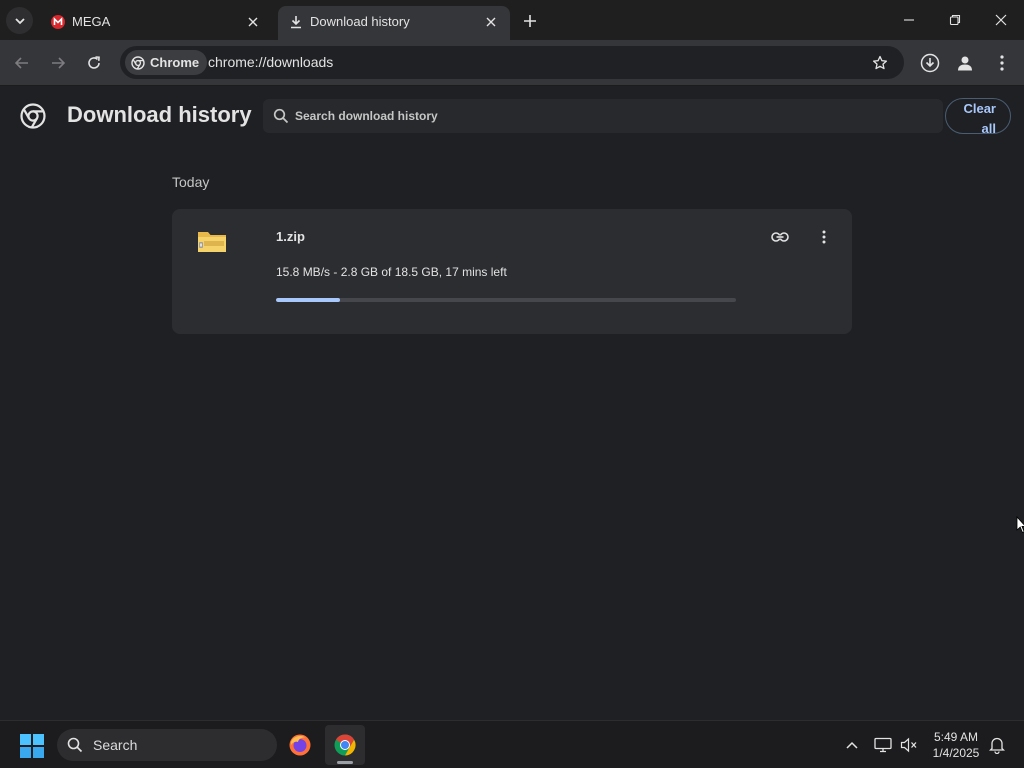  Describe the element at coordinates (506, 300) in the screenshot. I see `download-progress-bar` at that location.